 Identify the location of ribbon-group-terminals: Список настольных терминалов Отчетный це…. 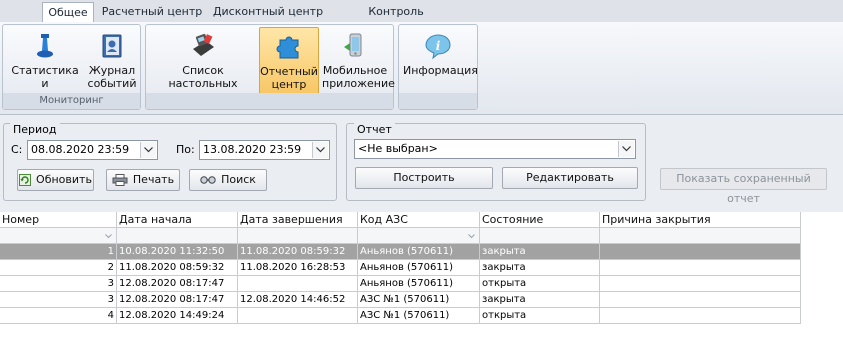
(270, 67).